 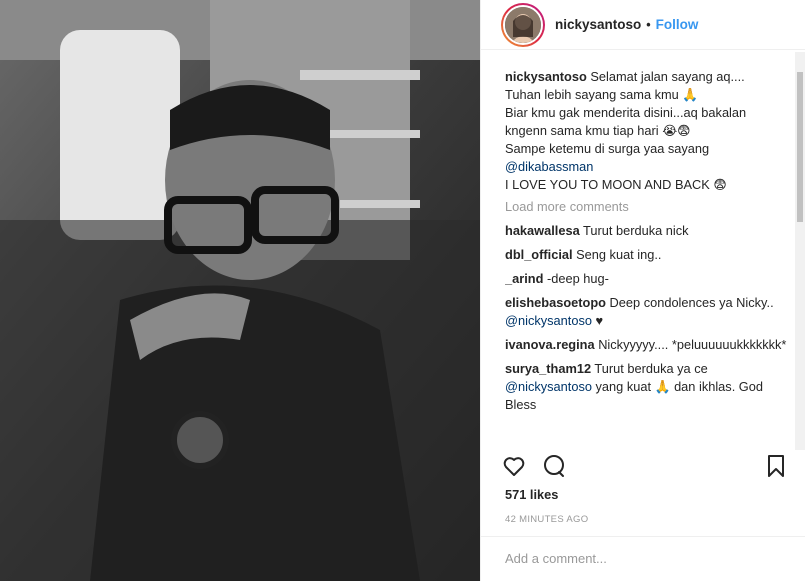 What do you see at coordinates (602, 94) in the screenshot?
I see `caption-line: Tuhan lebih sayang sama kmu 🙏` at bounding box center [602, 94].